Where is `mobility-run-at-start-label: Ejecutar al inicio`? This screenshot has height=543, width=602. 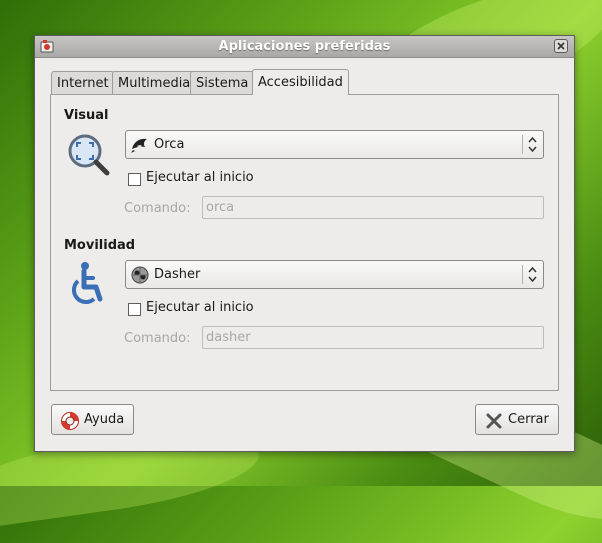
mobility-run-at-start-label: Ejecutar al inicio is located at coordinates (200, 307).